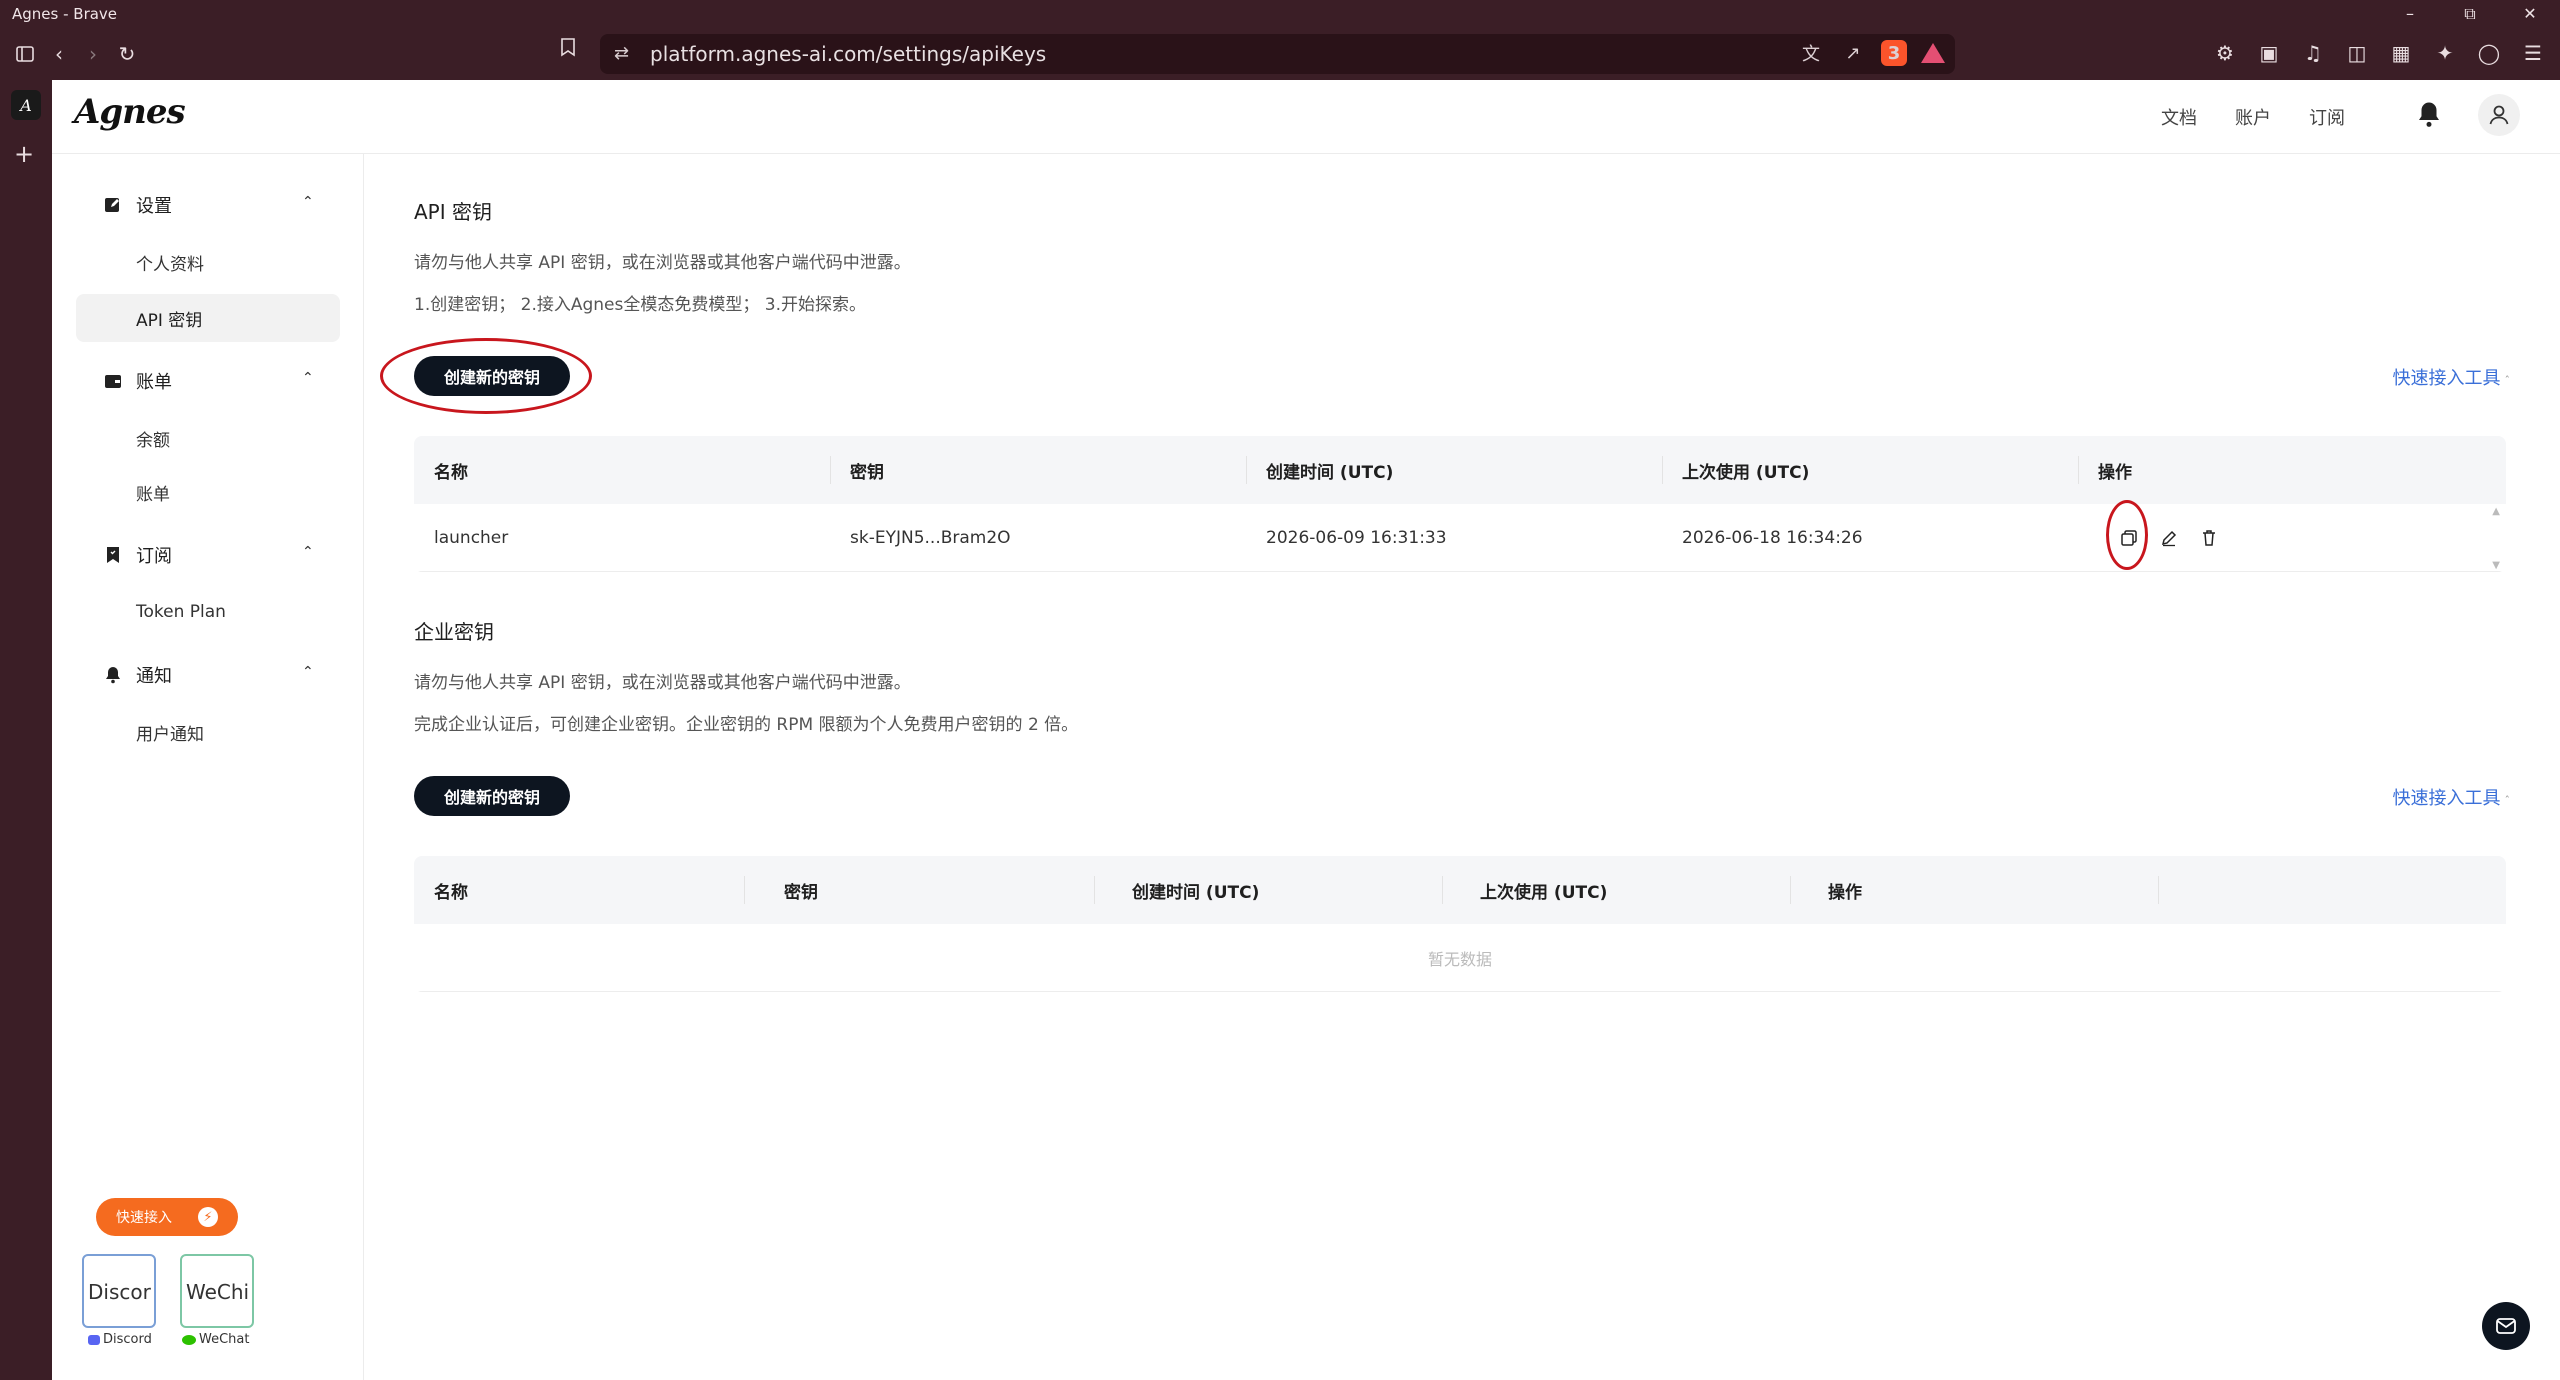  I want to click on table-header: 名称 密钥 创建时间 (UTC) 上次使用 (UTC) 操作, so click(1460, 470).